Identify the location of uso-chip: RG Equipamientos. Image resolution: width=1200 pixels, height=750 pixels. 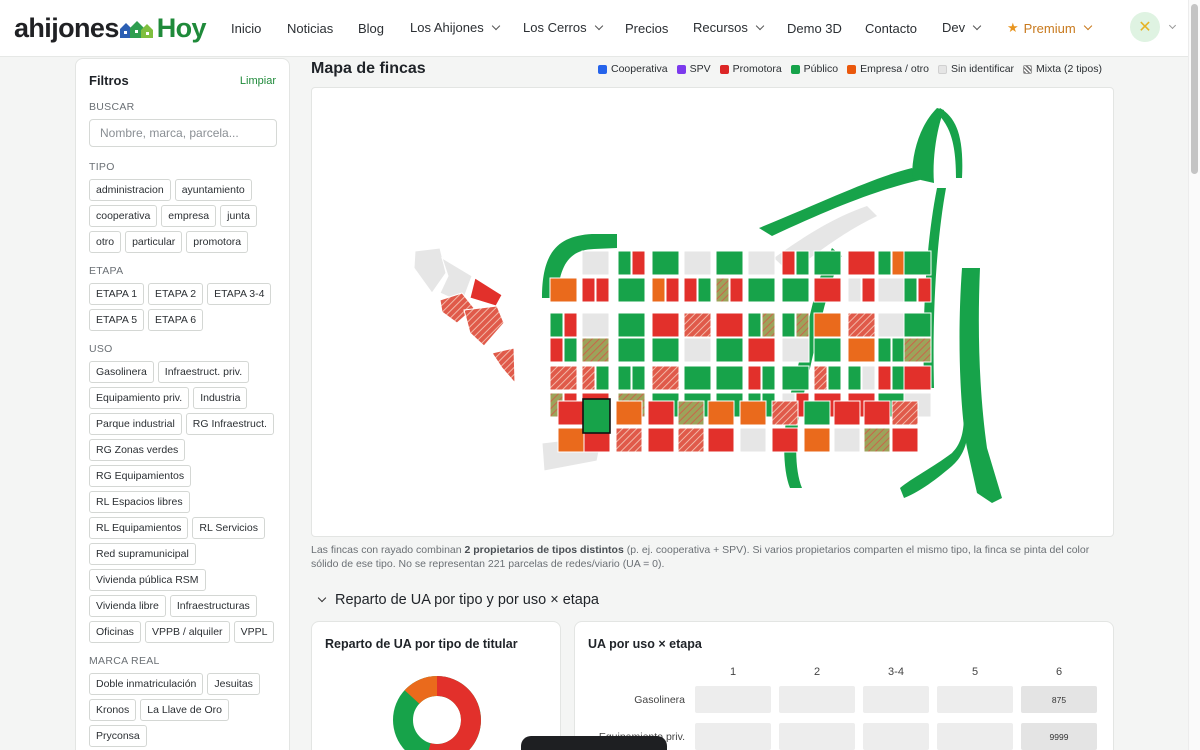
(140, 476).